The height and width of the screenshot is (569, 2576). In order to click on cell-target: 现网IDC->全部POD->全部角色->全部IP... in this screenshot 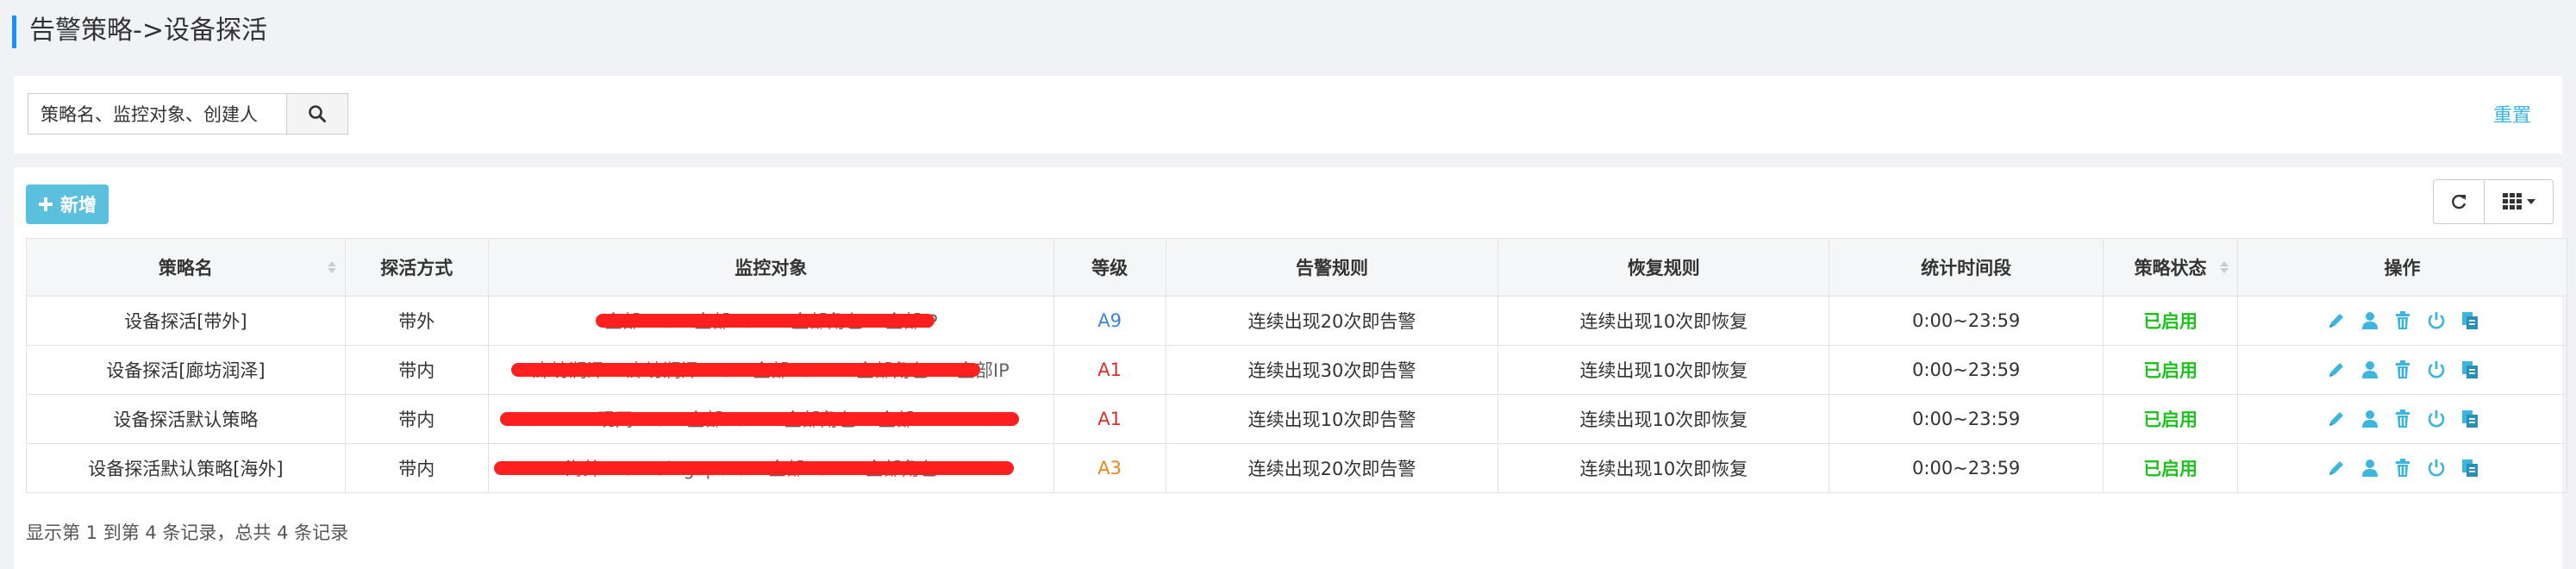, I will do `click(770, 419)`.